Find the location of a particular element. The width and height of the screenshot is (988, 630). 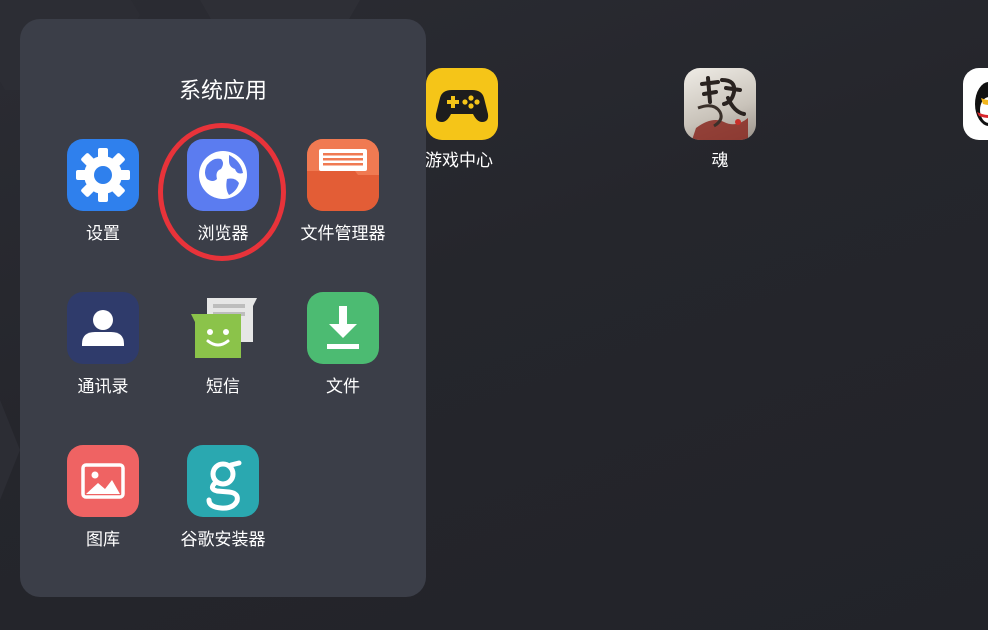

gallery-image-icon is located at coordinates (103, 481).